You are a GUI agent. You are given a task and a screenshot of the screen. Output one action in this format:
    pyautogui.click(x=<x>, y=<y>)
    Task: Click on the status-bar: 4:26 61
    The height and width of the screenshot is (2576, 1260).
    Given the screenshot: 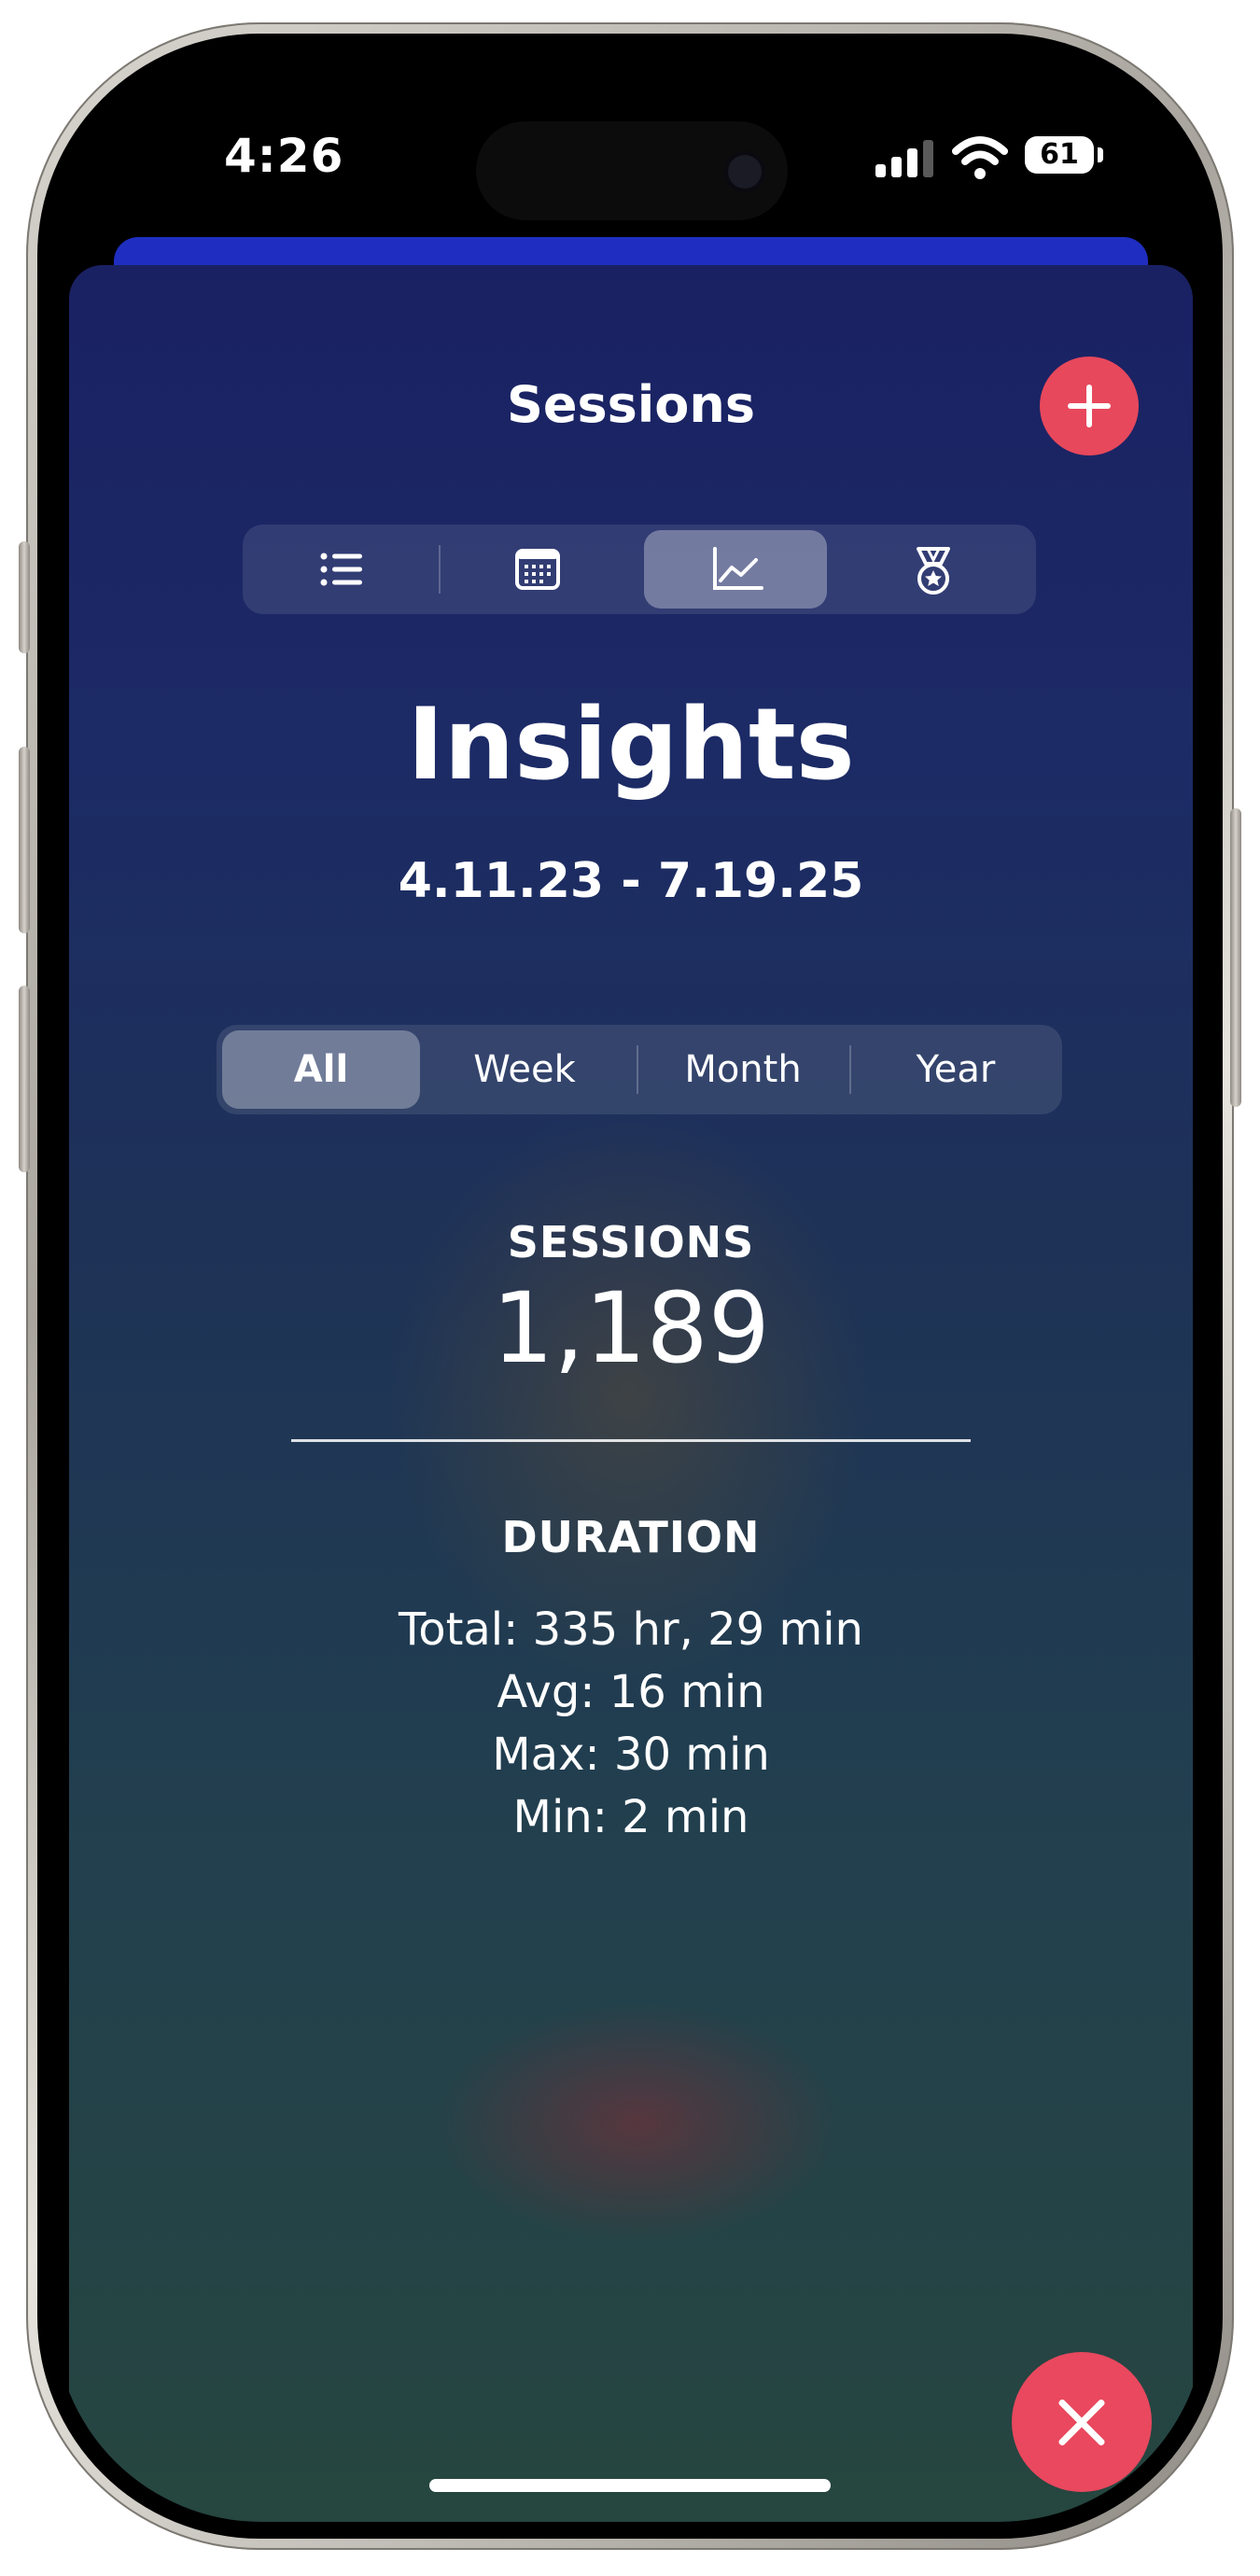 What is the action you would take?
    pyautogui.click(x=630, y=143)
    